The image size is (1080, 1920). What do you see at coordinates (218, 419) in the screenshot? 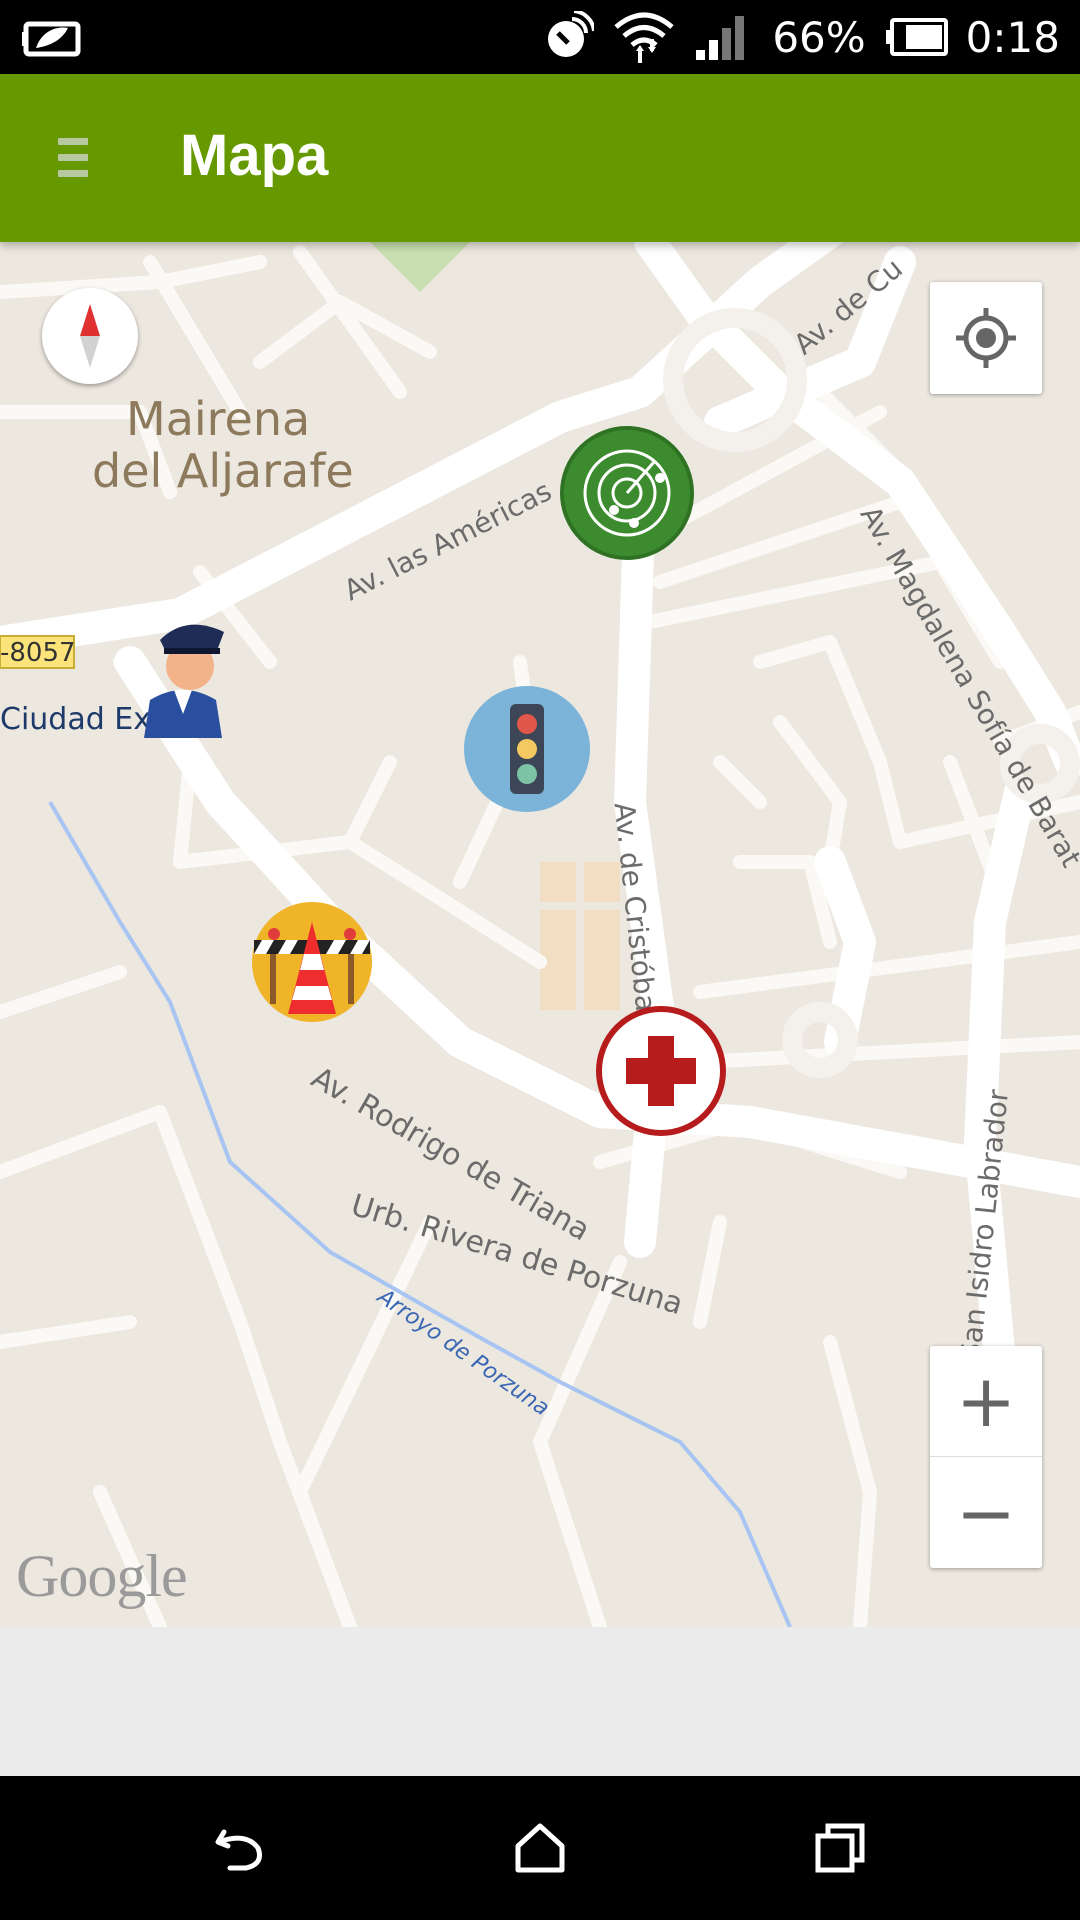
I see `city-label-line1: Mairena` at bounding box center [218, 419].